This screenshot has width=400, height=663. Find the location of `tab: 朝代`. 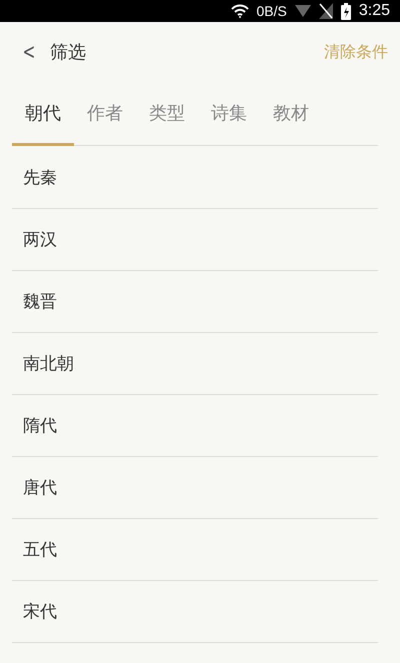

tab: 朝代 is located at coordinates (43, 114).